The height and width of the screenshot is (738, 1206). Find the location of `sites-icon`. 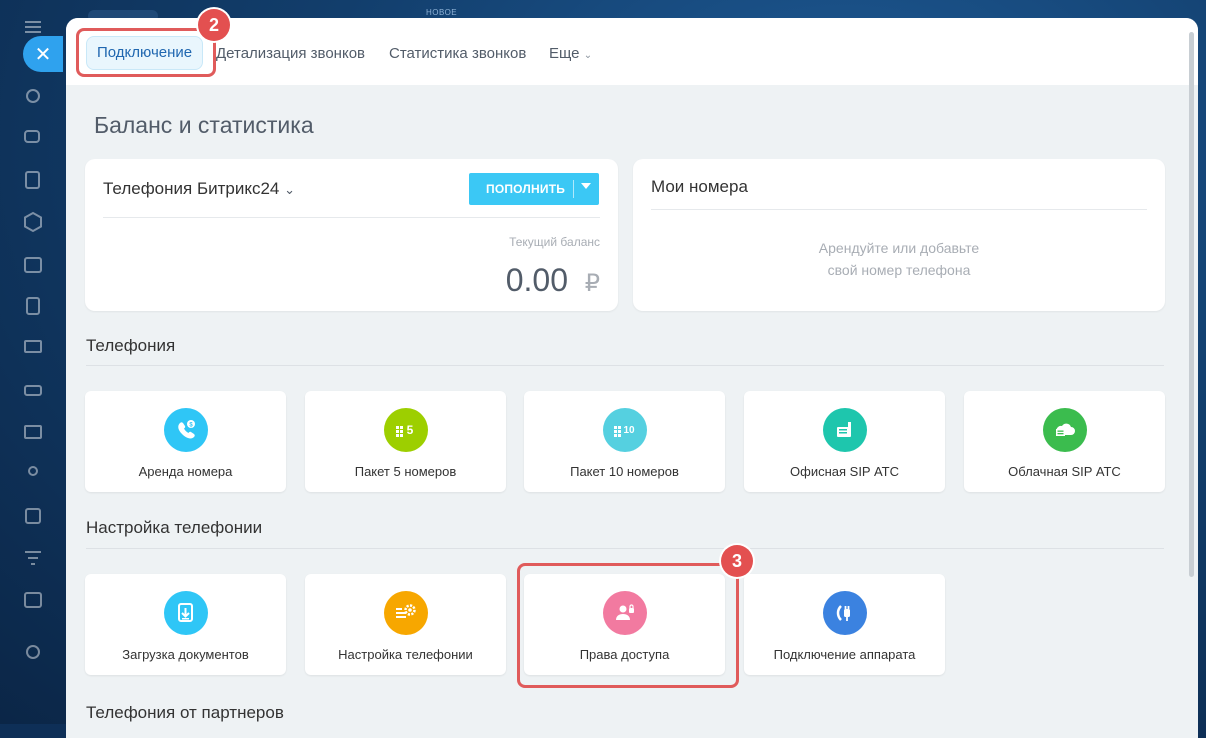

sites-icon is located at coordinates (33, 600).